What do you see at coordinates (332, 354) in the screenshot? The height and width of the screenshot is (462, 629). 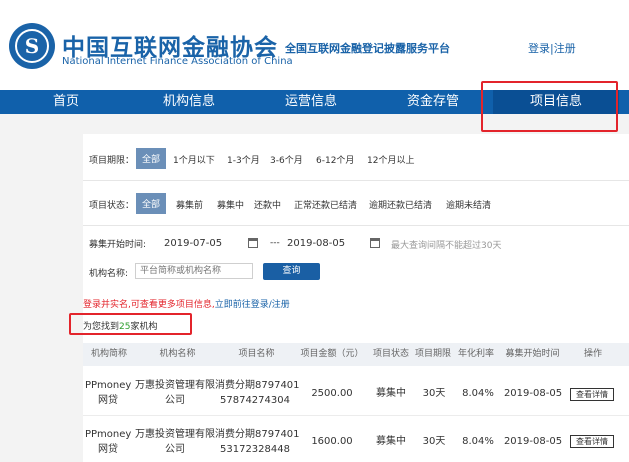 I see `col-amount: 项目金额（元）` at bounding box center [332, 354].